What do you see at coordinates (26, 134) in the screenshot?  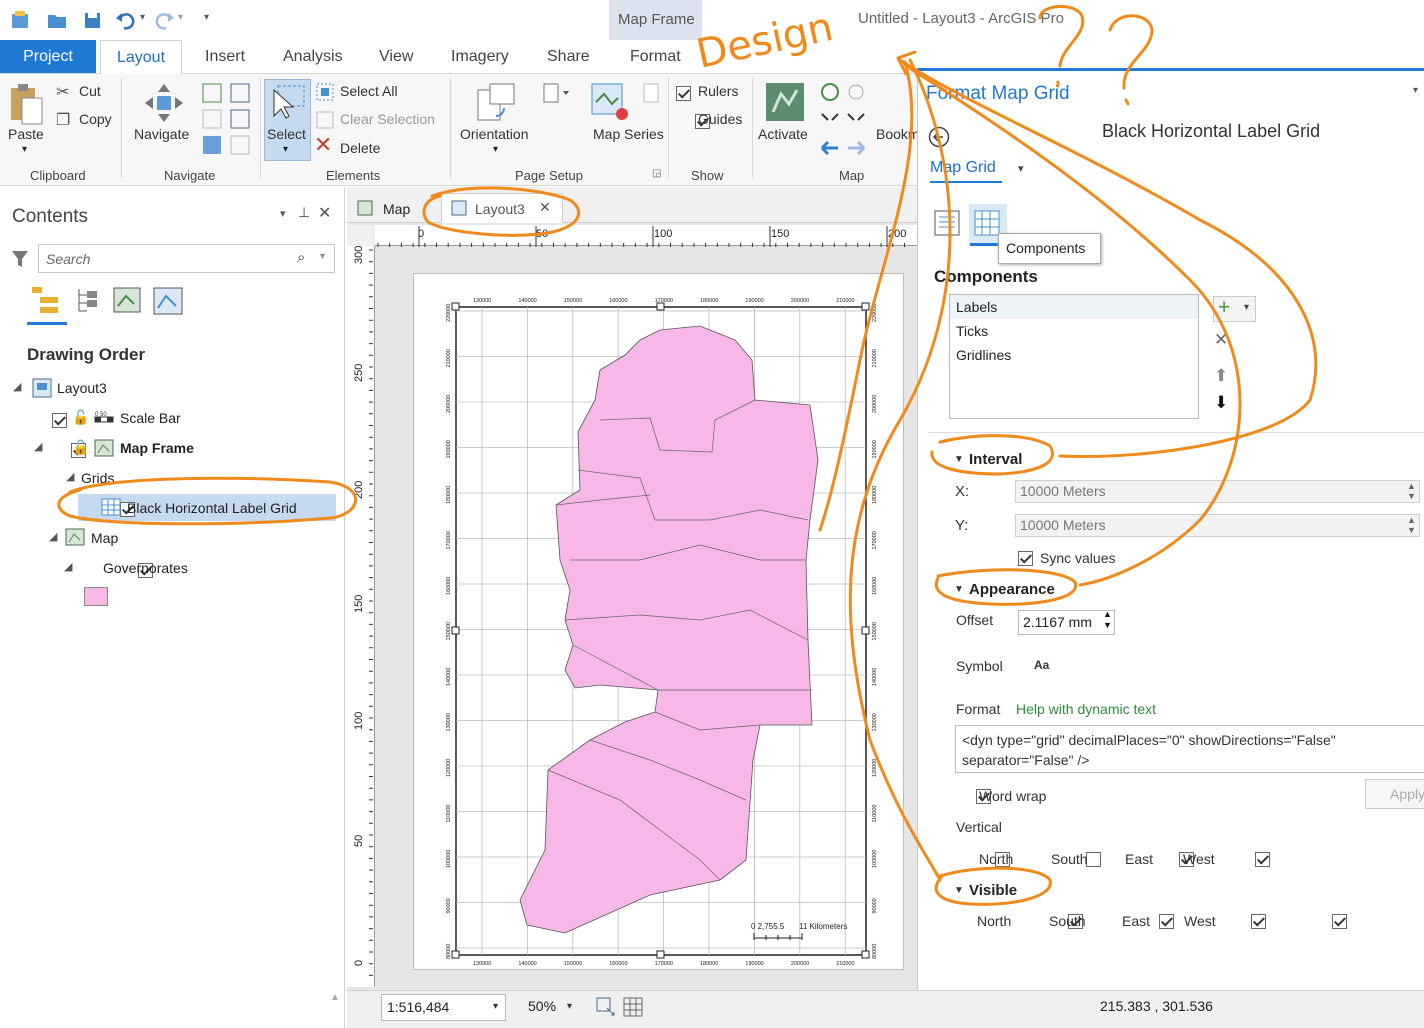 I see `paste-button: Paste` at bounding box center [26, 134].